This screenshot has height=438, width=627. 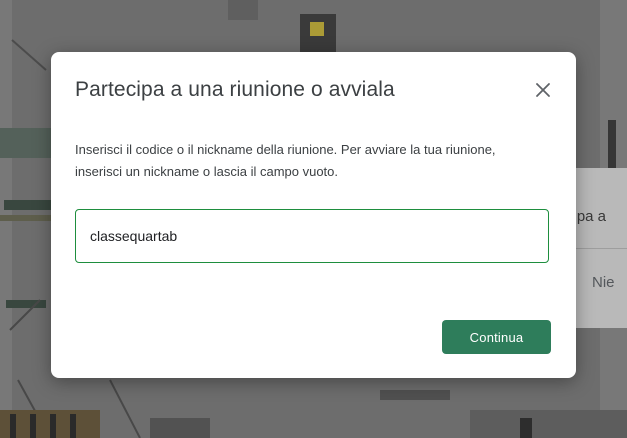 I want to click on meeting-code-input, so click(x=310, y=236).